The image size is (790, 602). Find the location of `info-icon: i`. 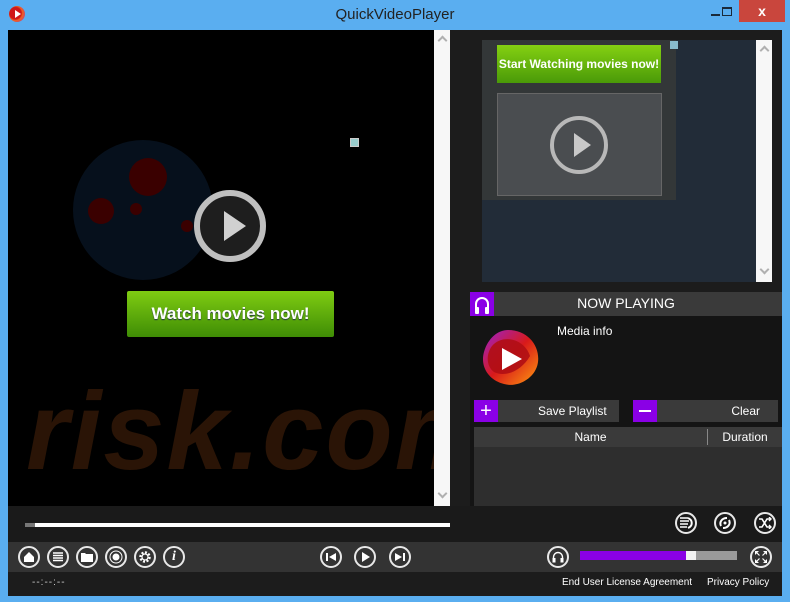

info-icon: i is located at coordinates (174, 556).